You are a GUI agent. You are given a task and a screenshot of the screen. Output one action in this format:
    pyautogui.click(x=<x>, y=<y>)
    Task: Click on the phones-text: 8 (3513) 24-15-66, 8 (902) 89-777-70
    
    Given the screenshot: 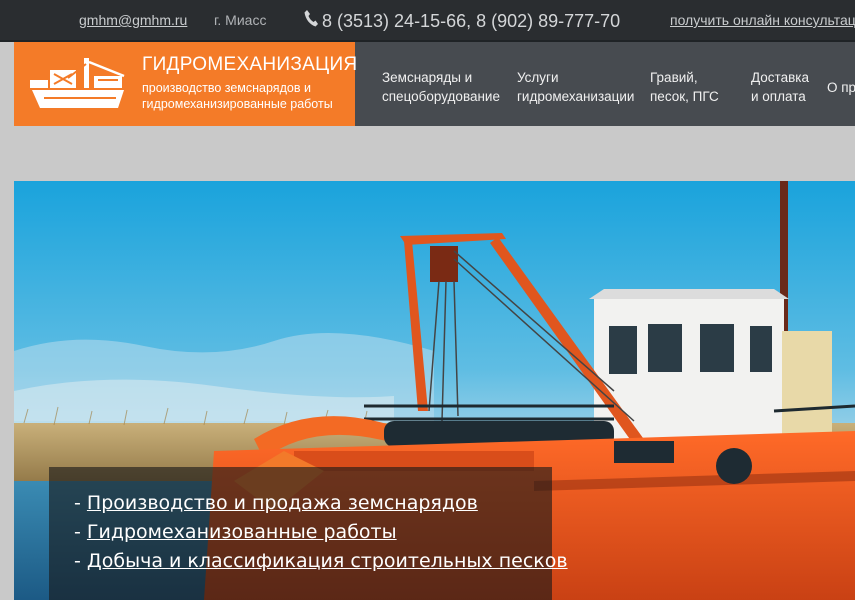 What is the action you would take?
    pyautogui.click(x=471, y=21)
    